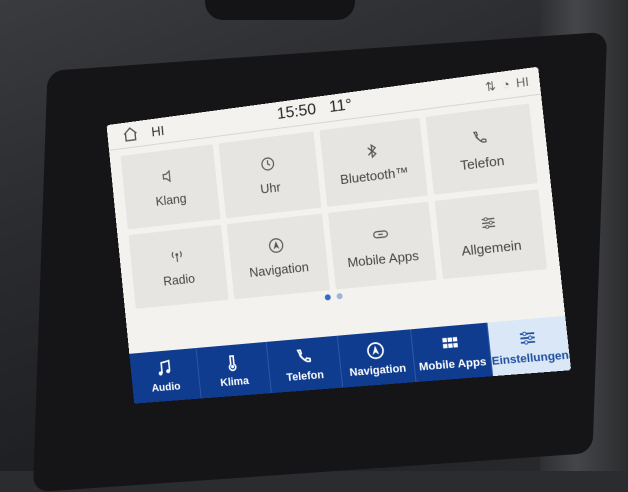 The height and width of the screenshot is (492, 628). I want to click on tile-navigation: Navigation, so click(278, 256).